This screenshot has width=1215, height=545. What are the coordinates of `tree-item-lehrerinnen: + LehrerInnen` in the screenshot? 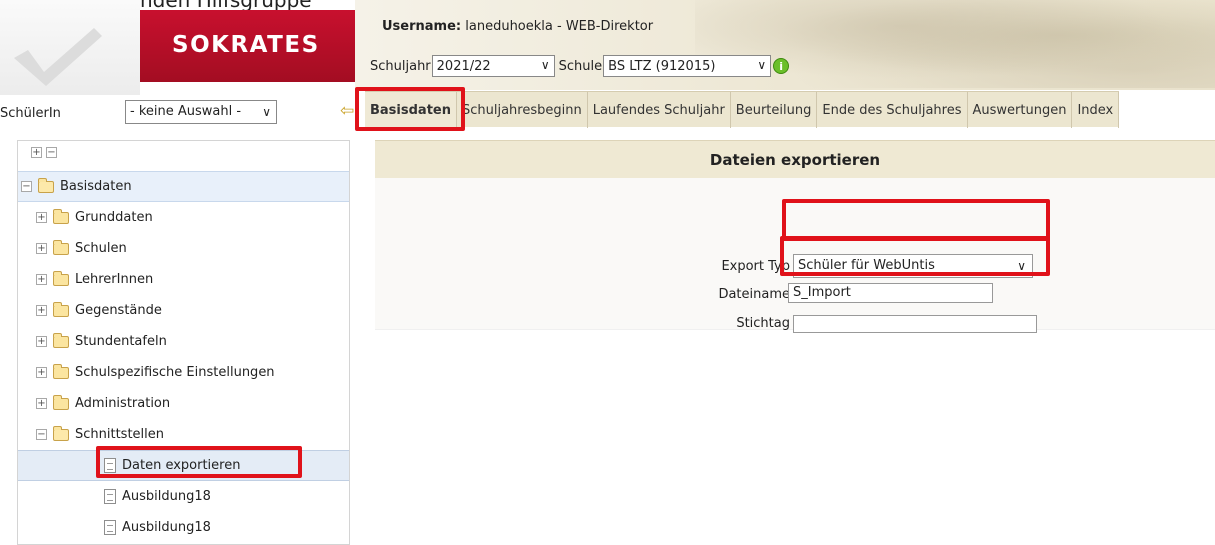 It's located at (183, 279).